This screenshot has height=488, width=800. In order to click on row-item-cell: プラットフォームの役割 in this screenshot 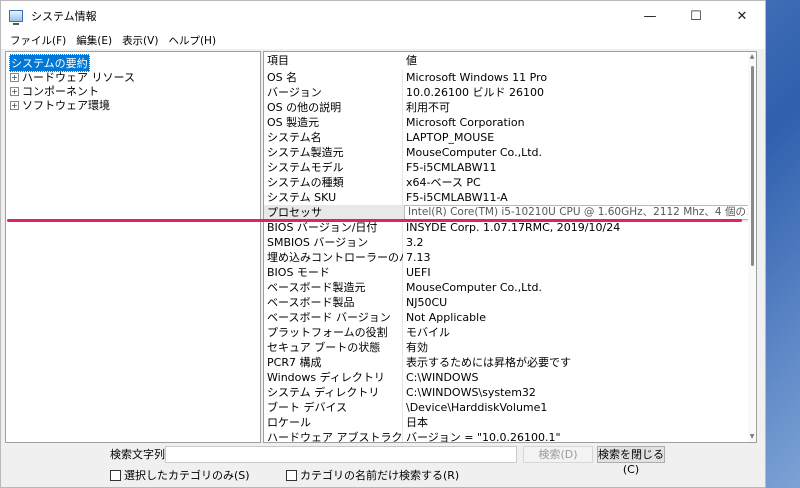, I will do `click(327, 332)`.